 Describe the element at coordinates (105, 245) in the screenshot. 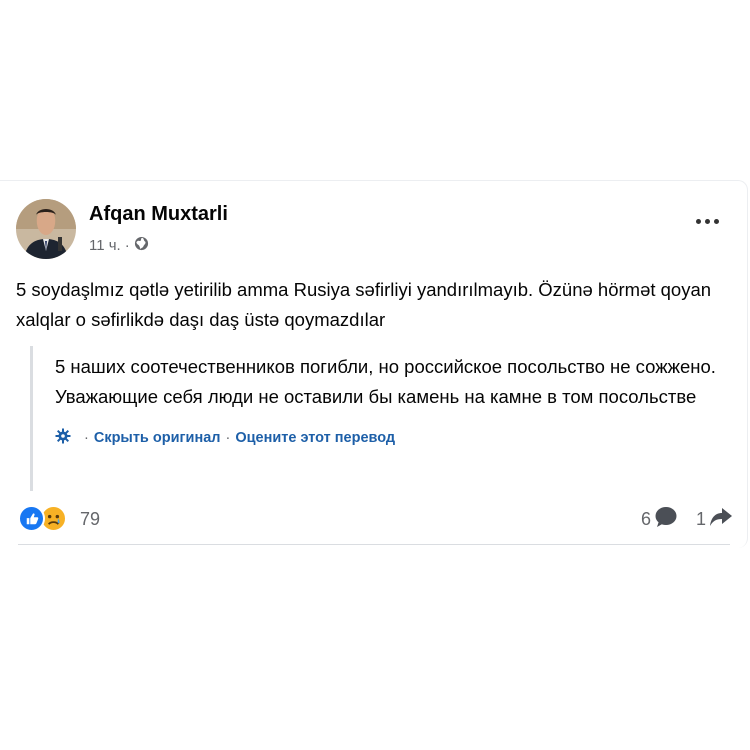

I see `post-time: 11 ч.` at that location.